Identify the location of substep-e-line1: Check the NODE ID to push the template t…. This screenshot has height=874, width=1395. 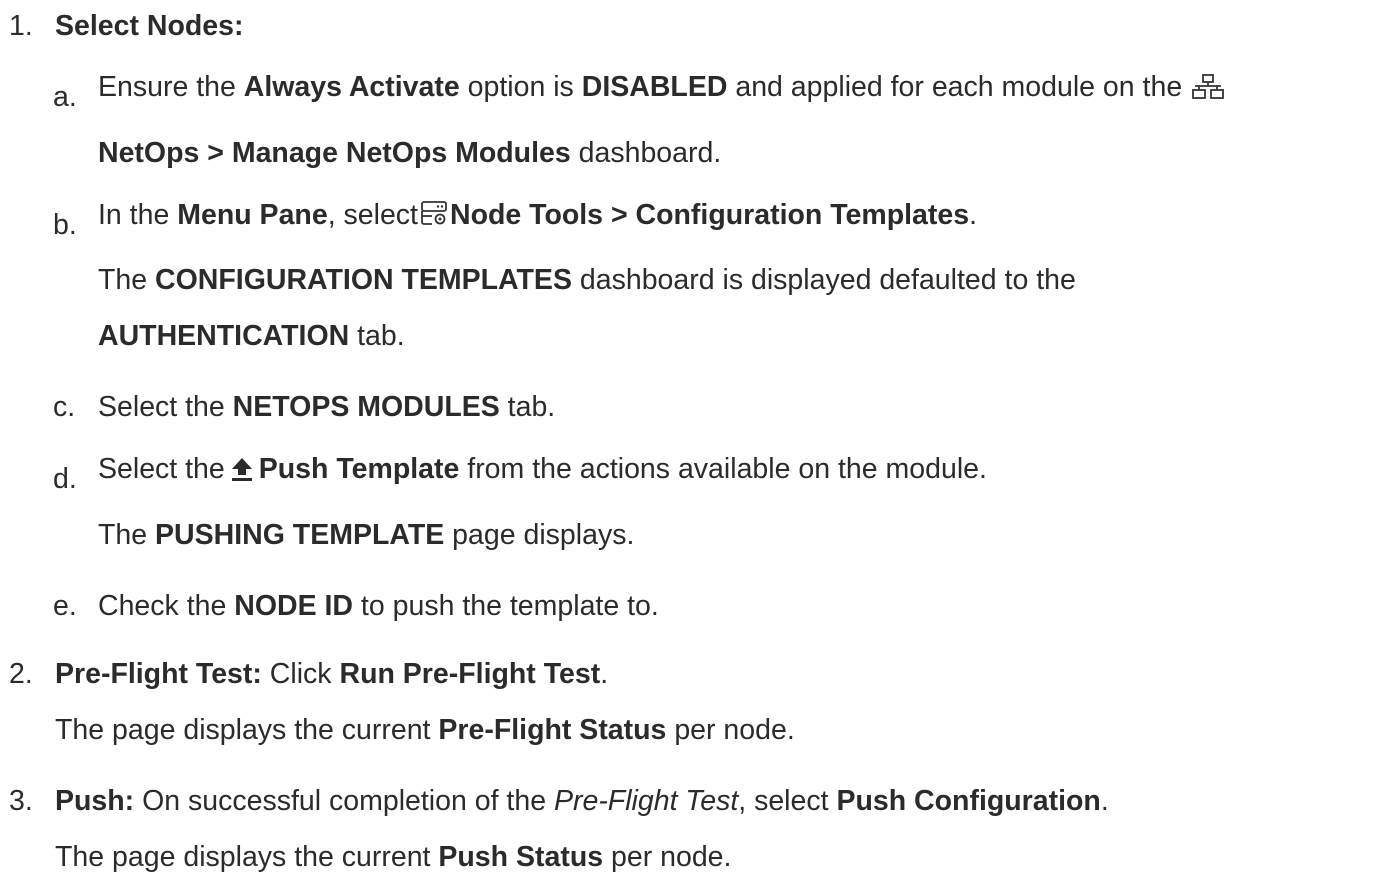
(378, 606).